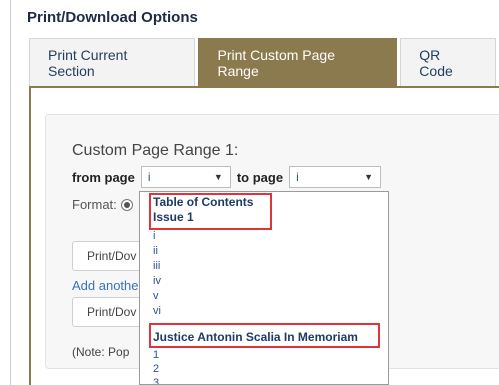  I want to click on dropdown-option: 1, so click(156, 355).